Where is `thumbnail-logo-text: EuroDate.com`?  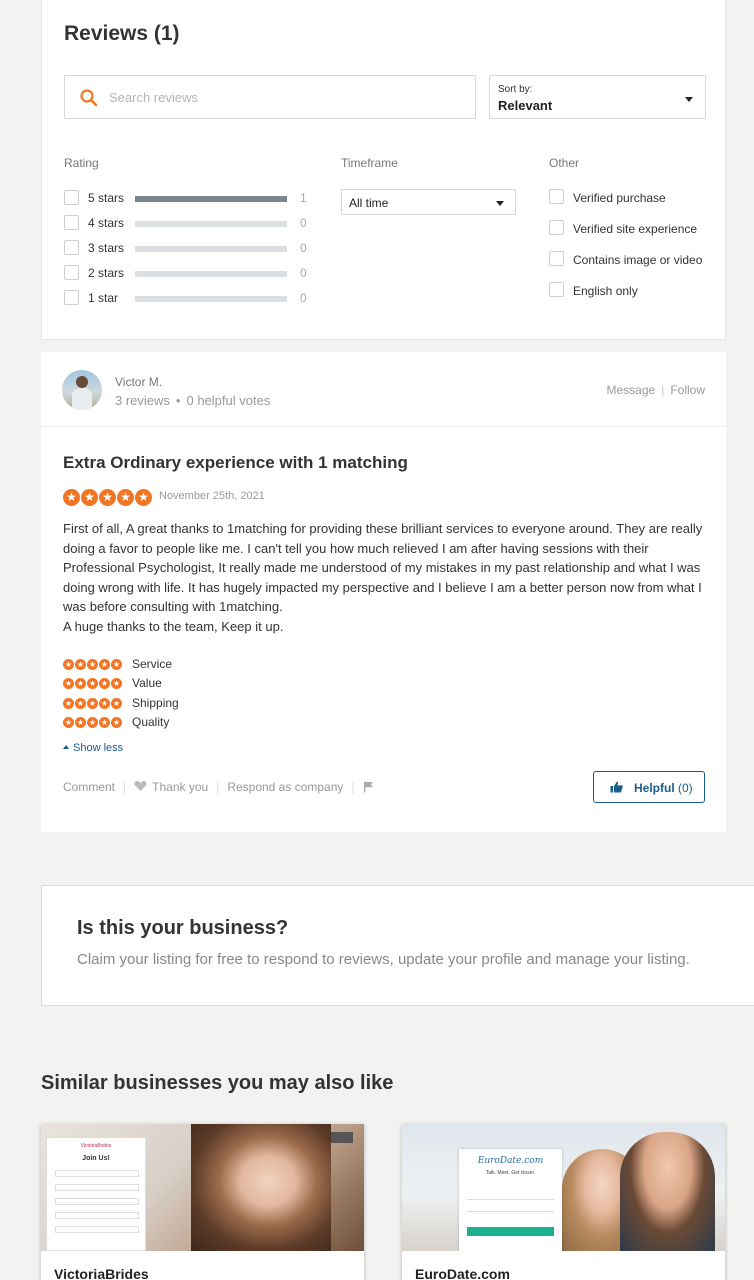 thumbnail-logo-text: EuroDate.com is located at coordinates (510, 1161).